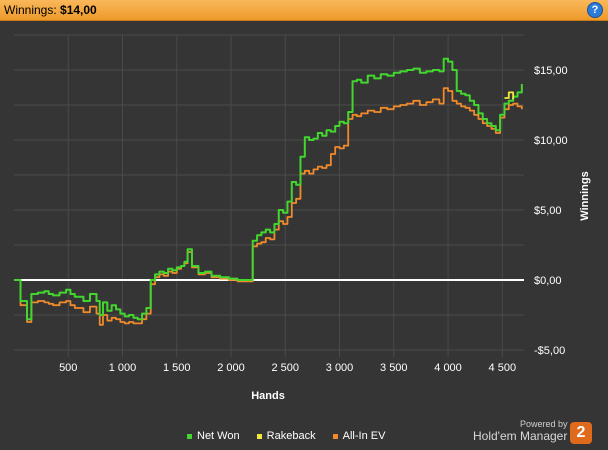  What do you see at coordinates (177, 368) in the screenshot?
I see `x-tick-label: 1 500` at bounding box center [177, 368].